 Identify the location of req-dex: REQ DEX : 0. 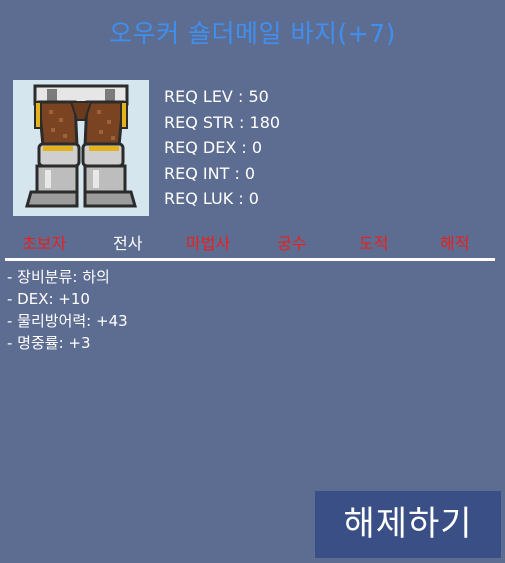
(213, 147).